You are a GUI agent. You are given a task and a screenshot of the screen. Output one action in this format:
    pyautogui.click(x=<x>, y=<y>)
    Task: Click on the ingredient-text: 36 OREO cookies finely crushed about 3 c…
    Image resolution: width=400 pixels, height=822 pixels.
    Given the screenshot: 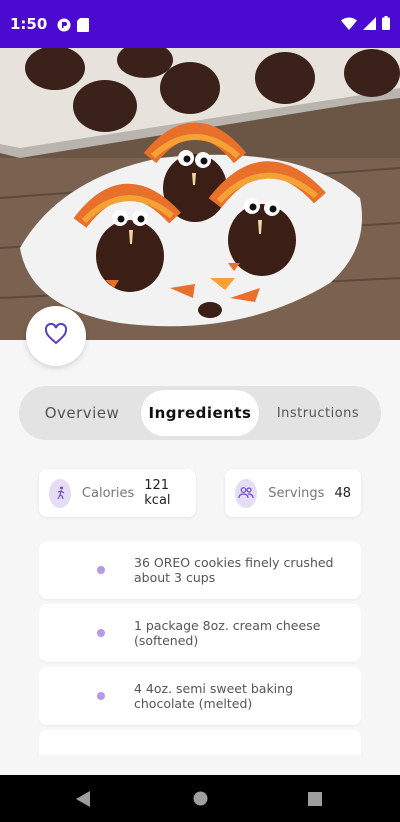 What is the action you would take?
    pyautogui.click(x=234, y=570)
    